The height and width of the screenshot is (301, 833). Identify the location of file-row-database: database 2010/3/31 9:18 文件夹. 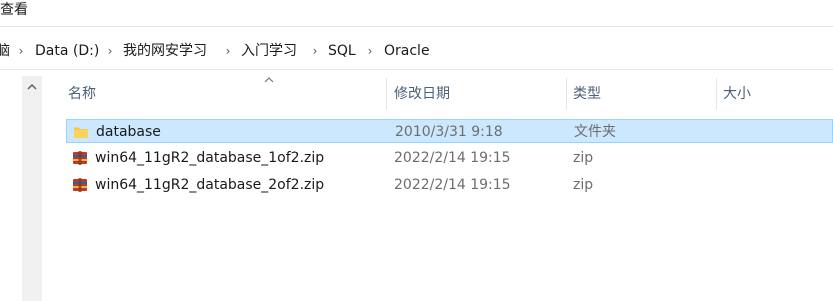
(449, 131).